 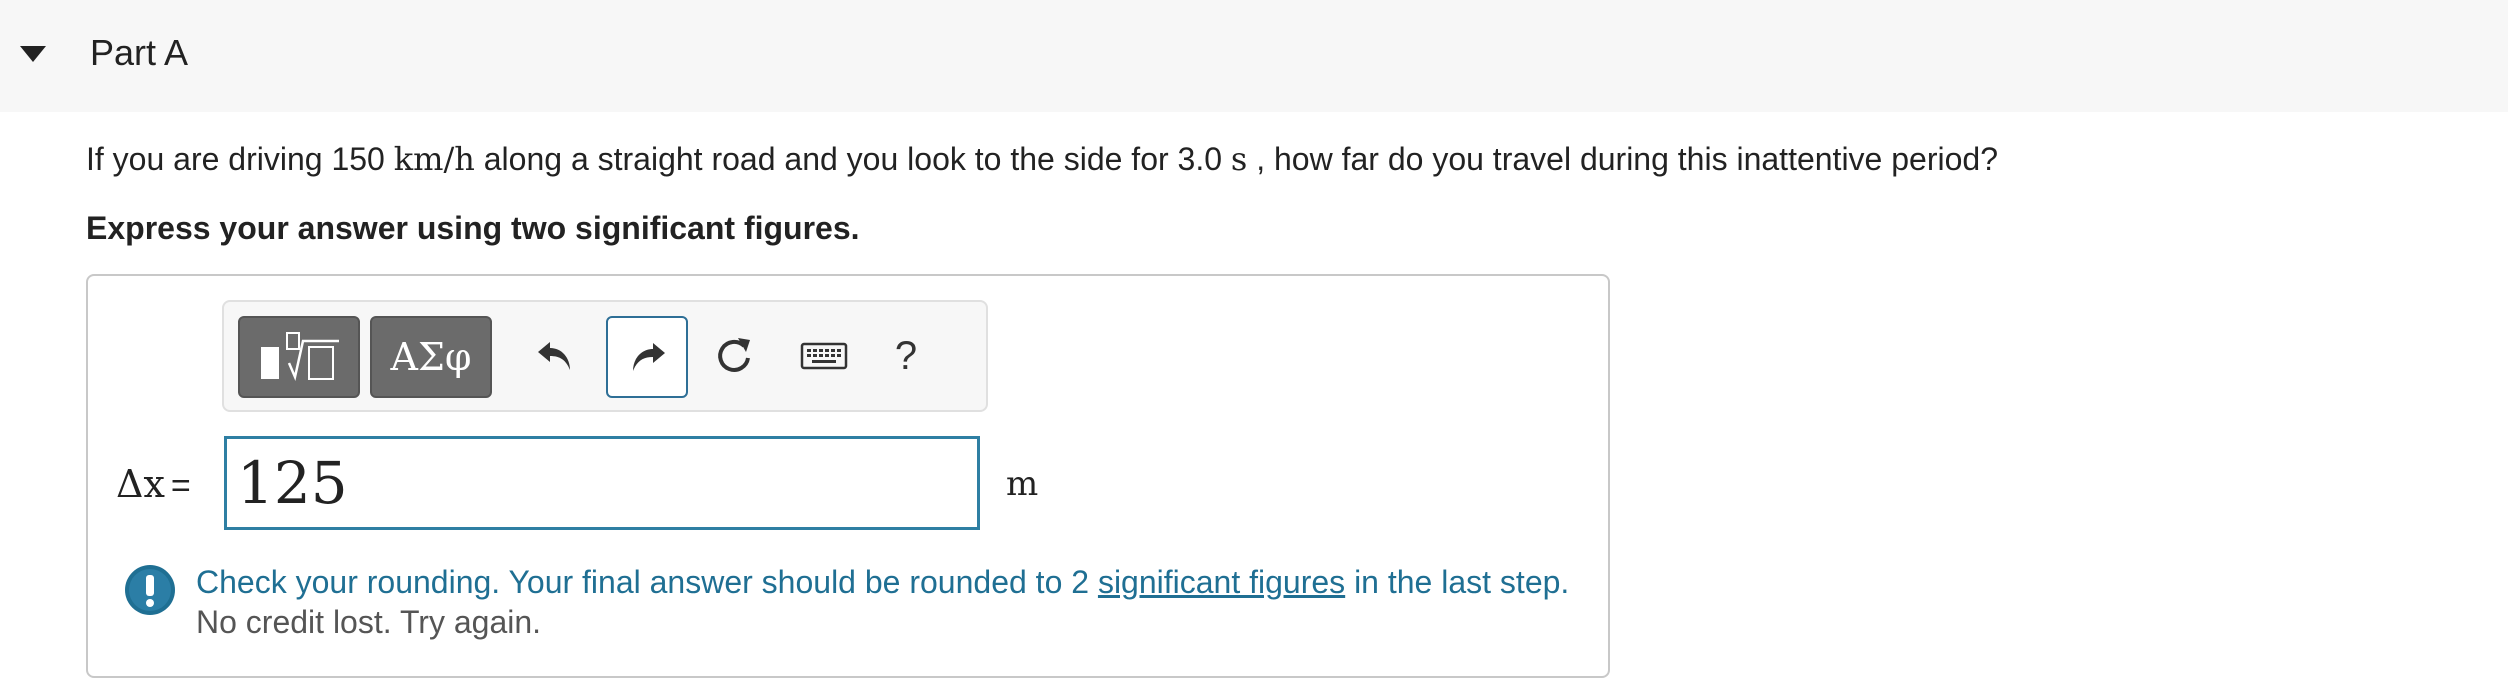 I want to click on redo-button, so click(x=647, y=357).